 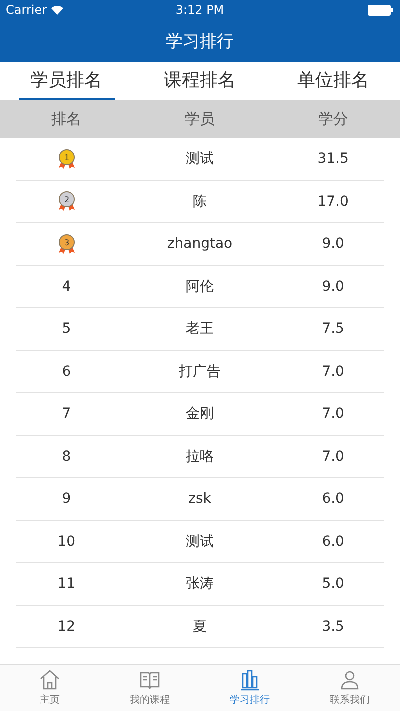 I want to click on rank-cell: 6, so click(x=67, y=372).